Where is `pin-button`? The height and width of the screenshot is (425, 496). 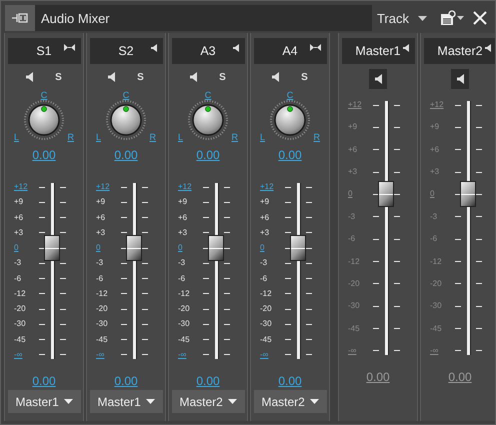
pin-button is located at coordinates (20, 18).